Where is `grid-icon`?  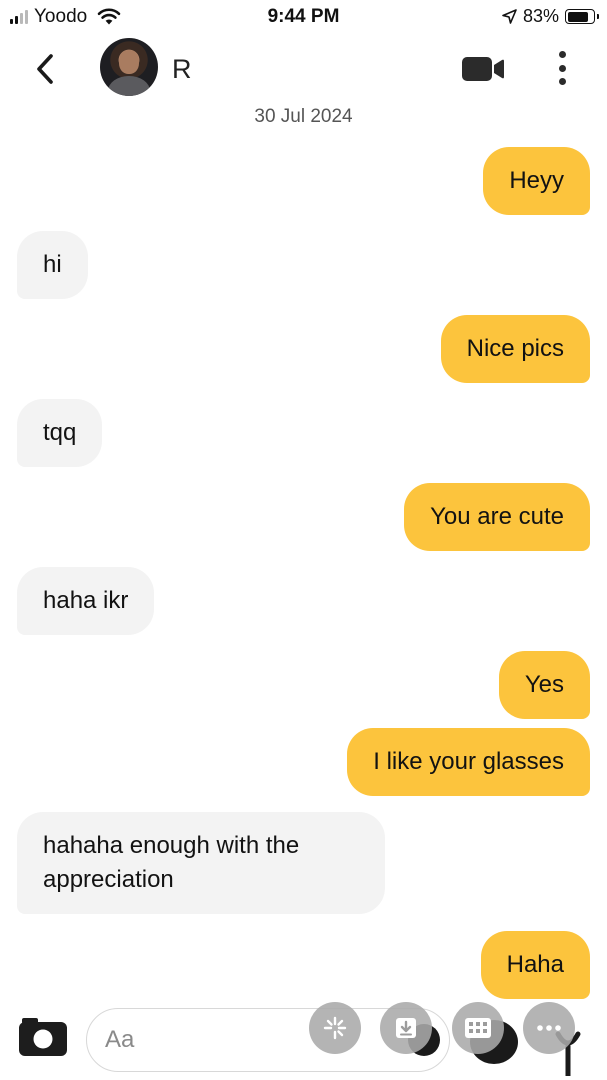 grid-icon is located at coordinates (478, 1028).